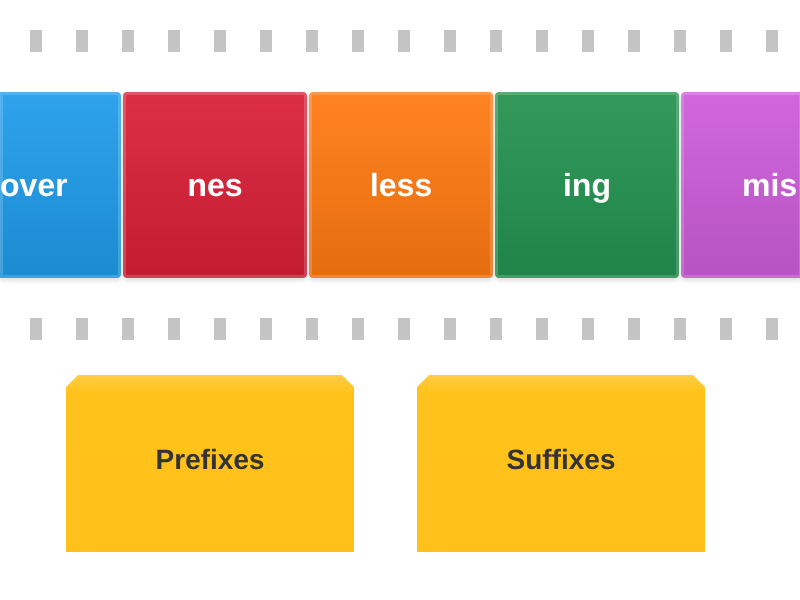  What do you see at coordinates (215, 185) in the screenshot?
I see `word-tile: nes` at bounding box center [215, 185].